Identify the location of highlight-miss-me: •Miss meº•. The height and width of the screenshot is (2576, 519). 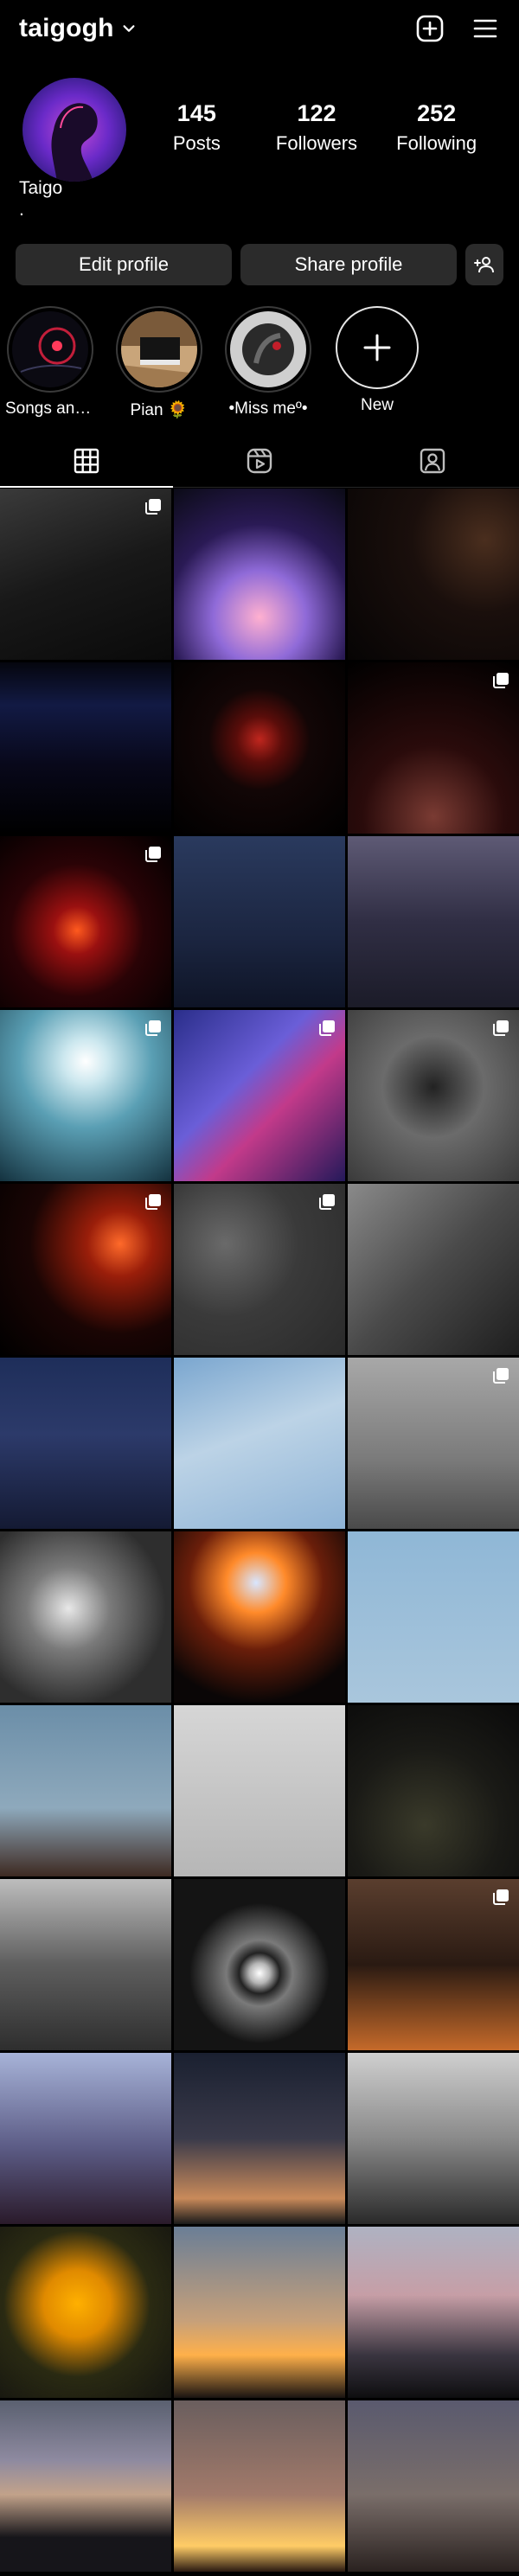
(268, 367).